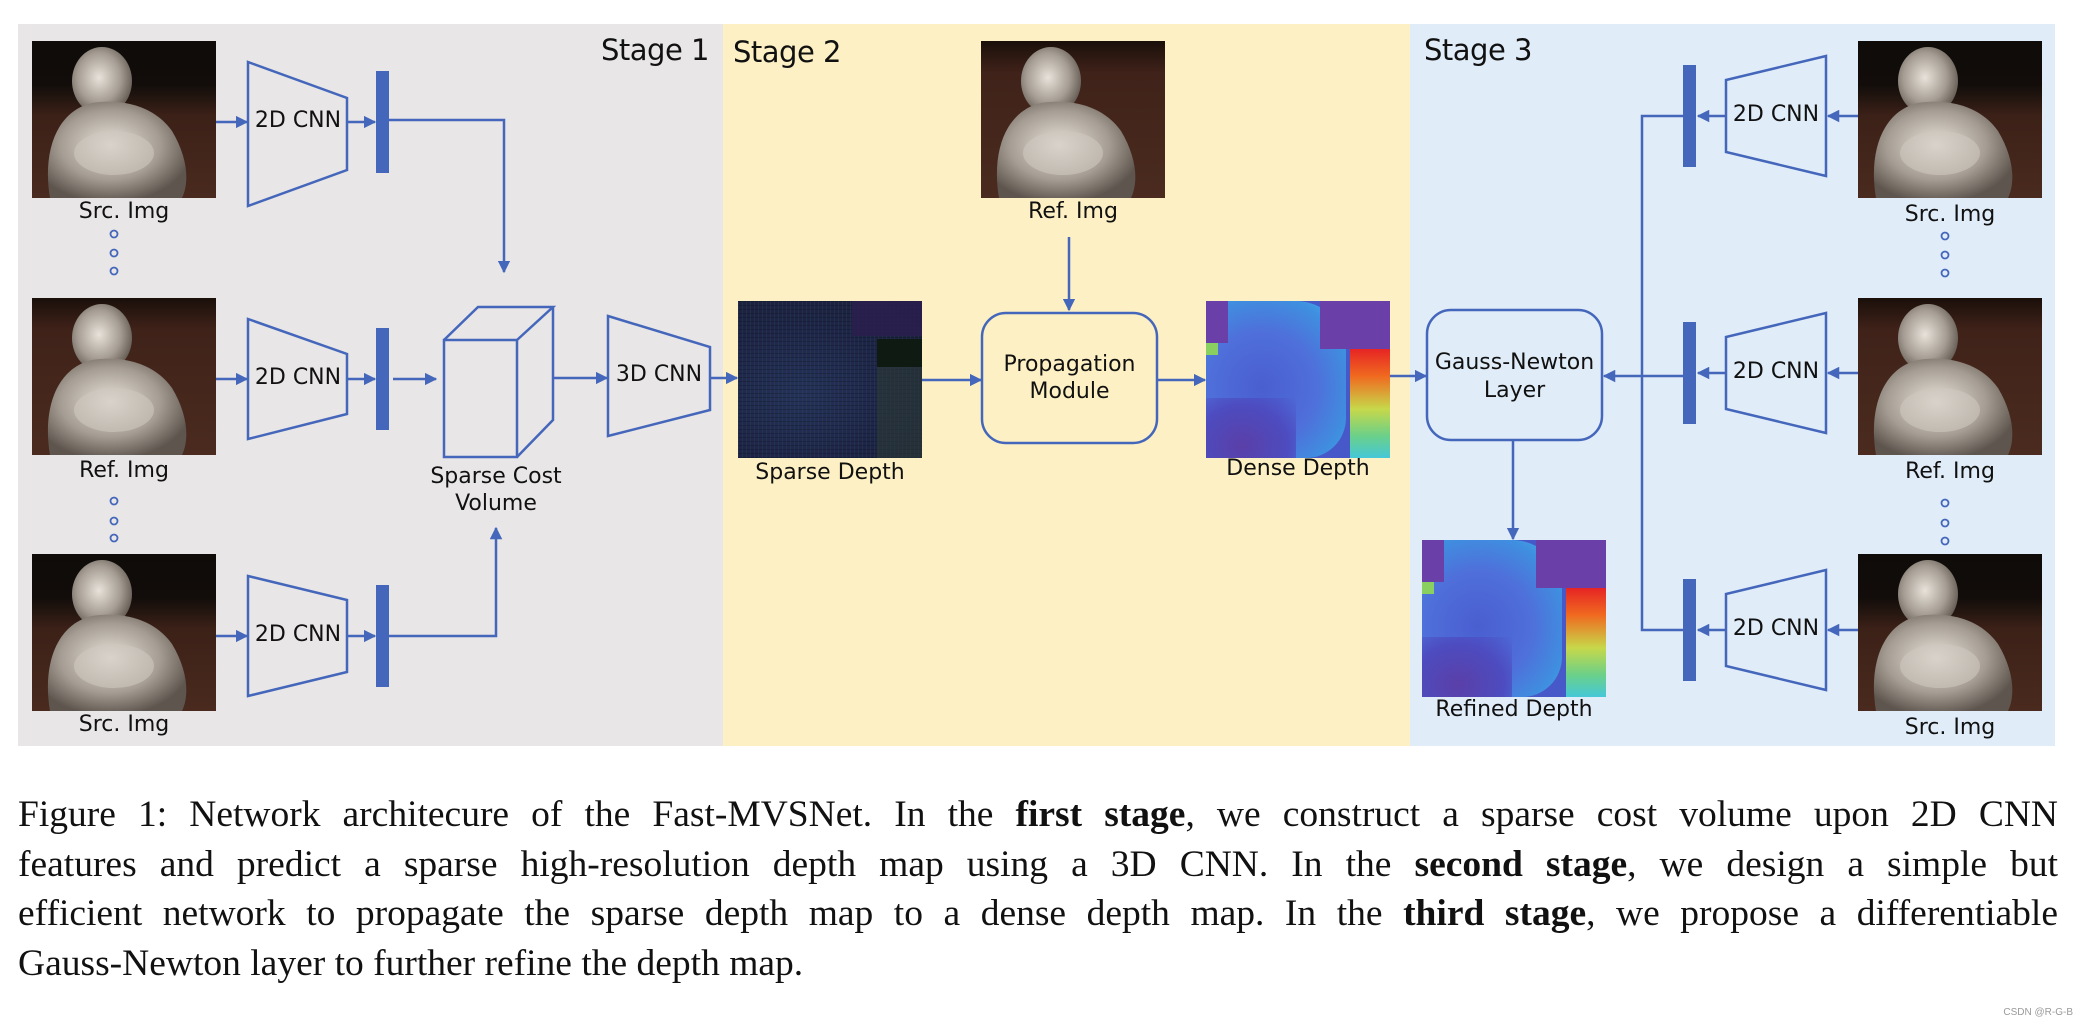  Describe the element at coordinates (1514, 362) in the screenshot. I see `gauss-newton-label-line1: Gauss-Newton` at that location.